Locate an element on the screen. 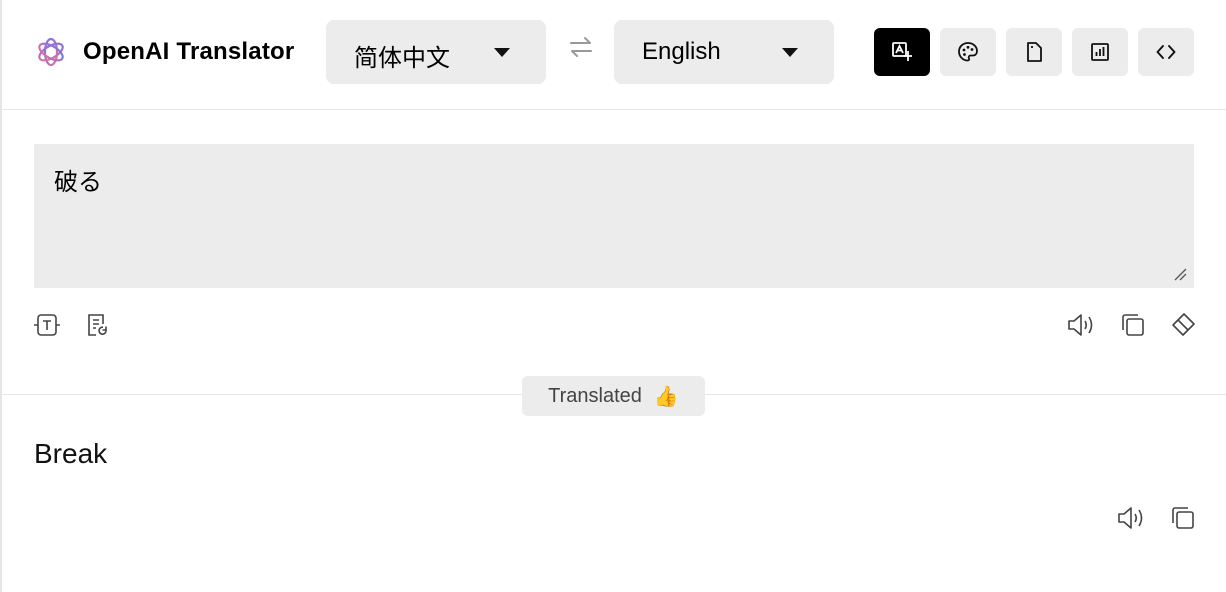  chart-icon is located at coordinates (1100, 52).